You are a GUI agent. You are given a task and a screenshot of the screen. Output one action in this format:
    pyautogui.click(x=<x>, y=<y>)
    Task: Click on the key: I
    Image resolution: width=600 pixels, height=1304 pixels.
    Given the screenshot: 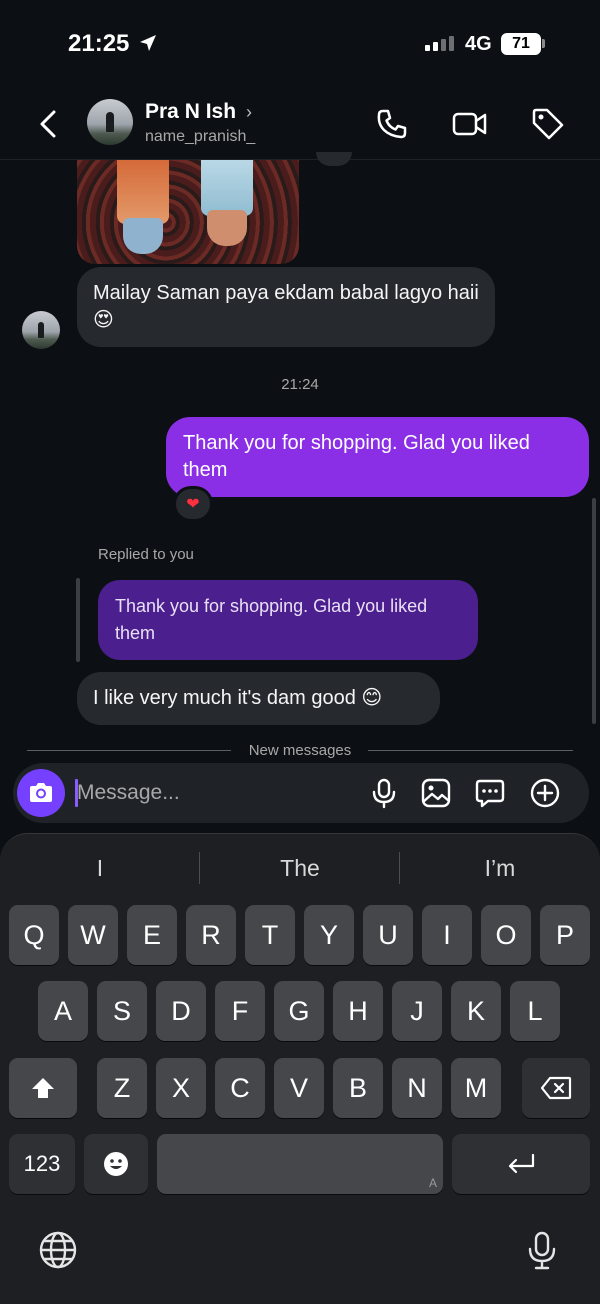 What is the action you would take?
    pyautogui.click(x=447, y=935)
    